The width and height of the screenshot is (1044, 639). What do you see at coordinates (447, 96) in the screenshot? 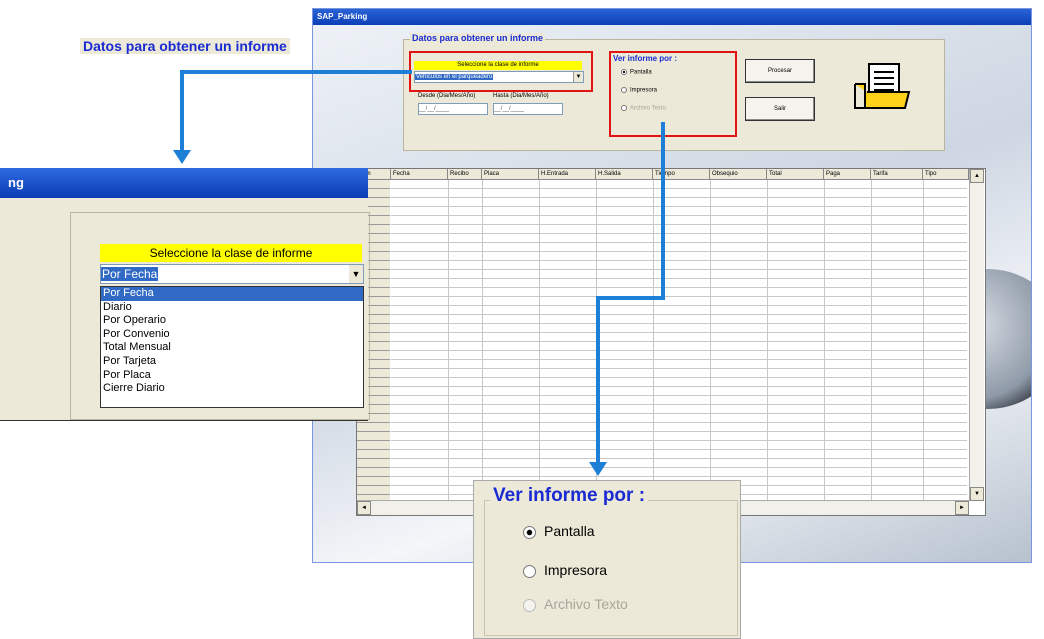
I see `desde-label: Desde (Dia/Mes/Año)` at bounding box center [447, 96].